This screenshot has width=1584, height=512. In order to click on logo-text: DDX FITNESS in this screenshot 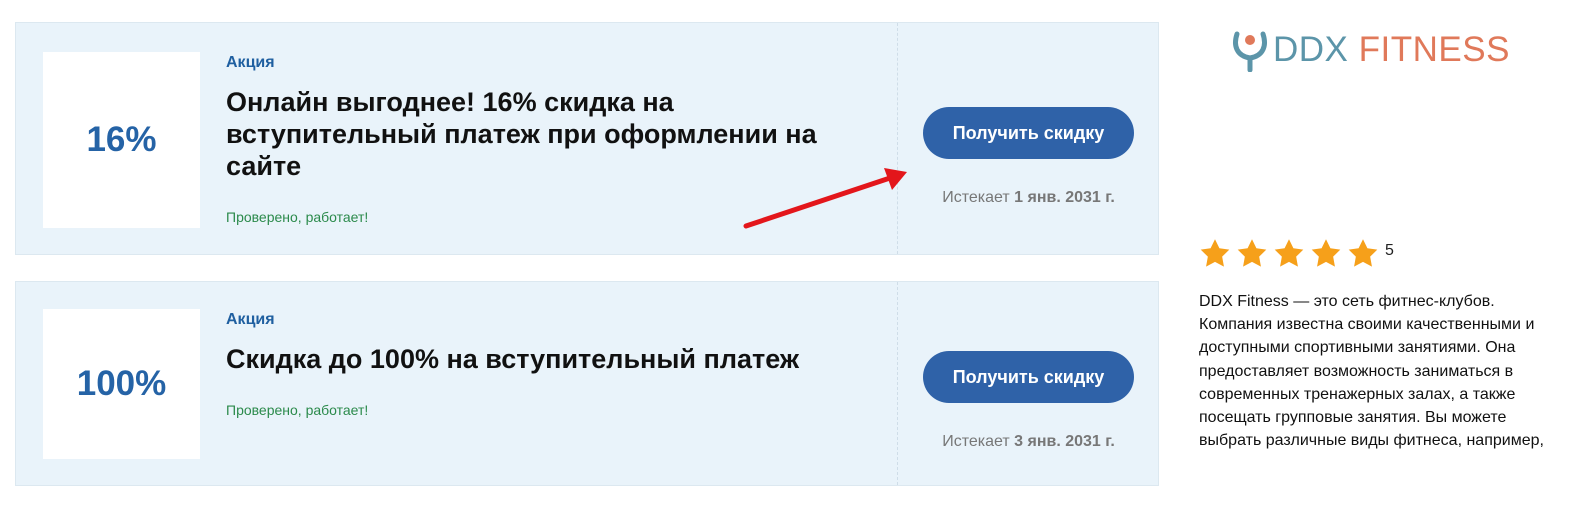, I will do `click(1391, 50)`.